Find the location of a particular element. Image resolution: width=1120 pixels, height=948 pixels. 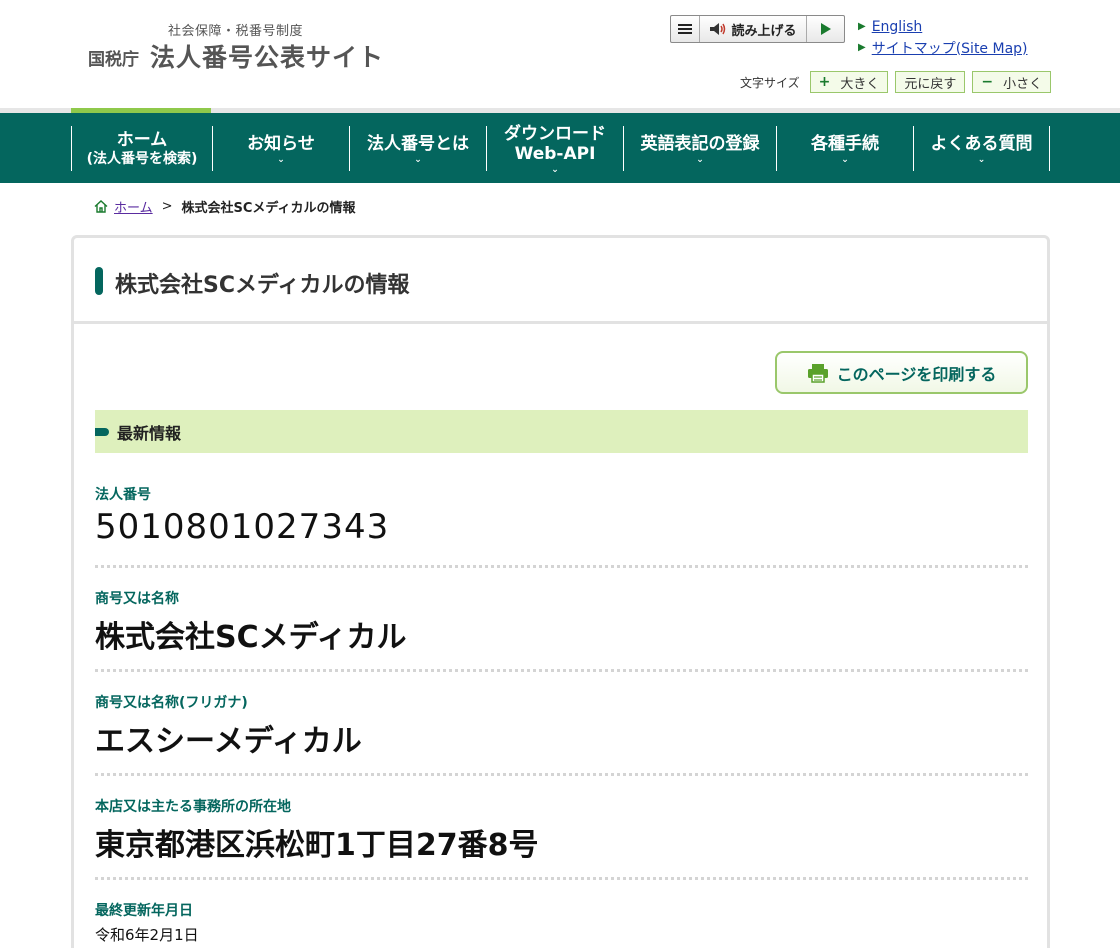

page-title: 株式会社SCメディカルの情報 is located at coordinates (262, 285).